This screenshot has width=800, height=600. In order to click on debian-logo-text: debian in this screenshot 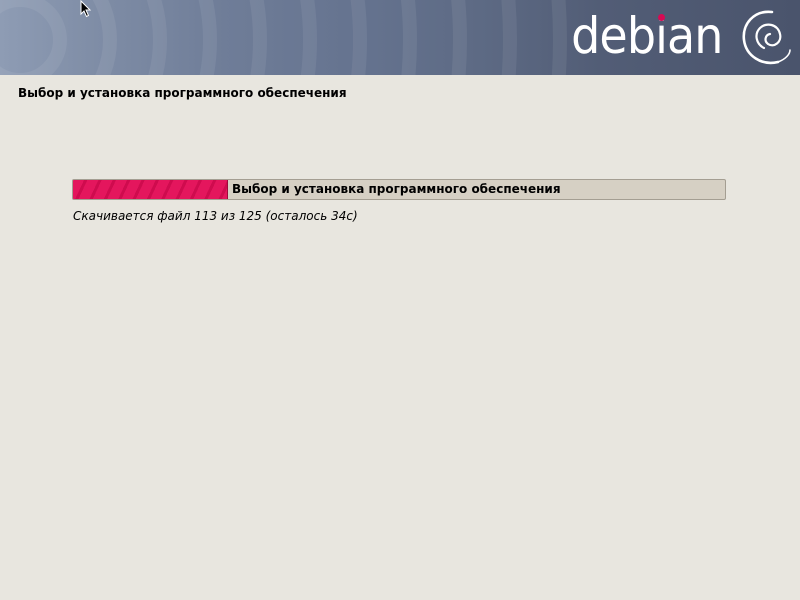, I will do `click(646, 36)`.